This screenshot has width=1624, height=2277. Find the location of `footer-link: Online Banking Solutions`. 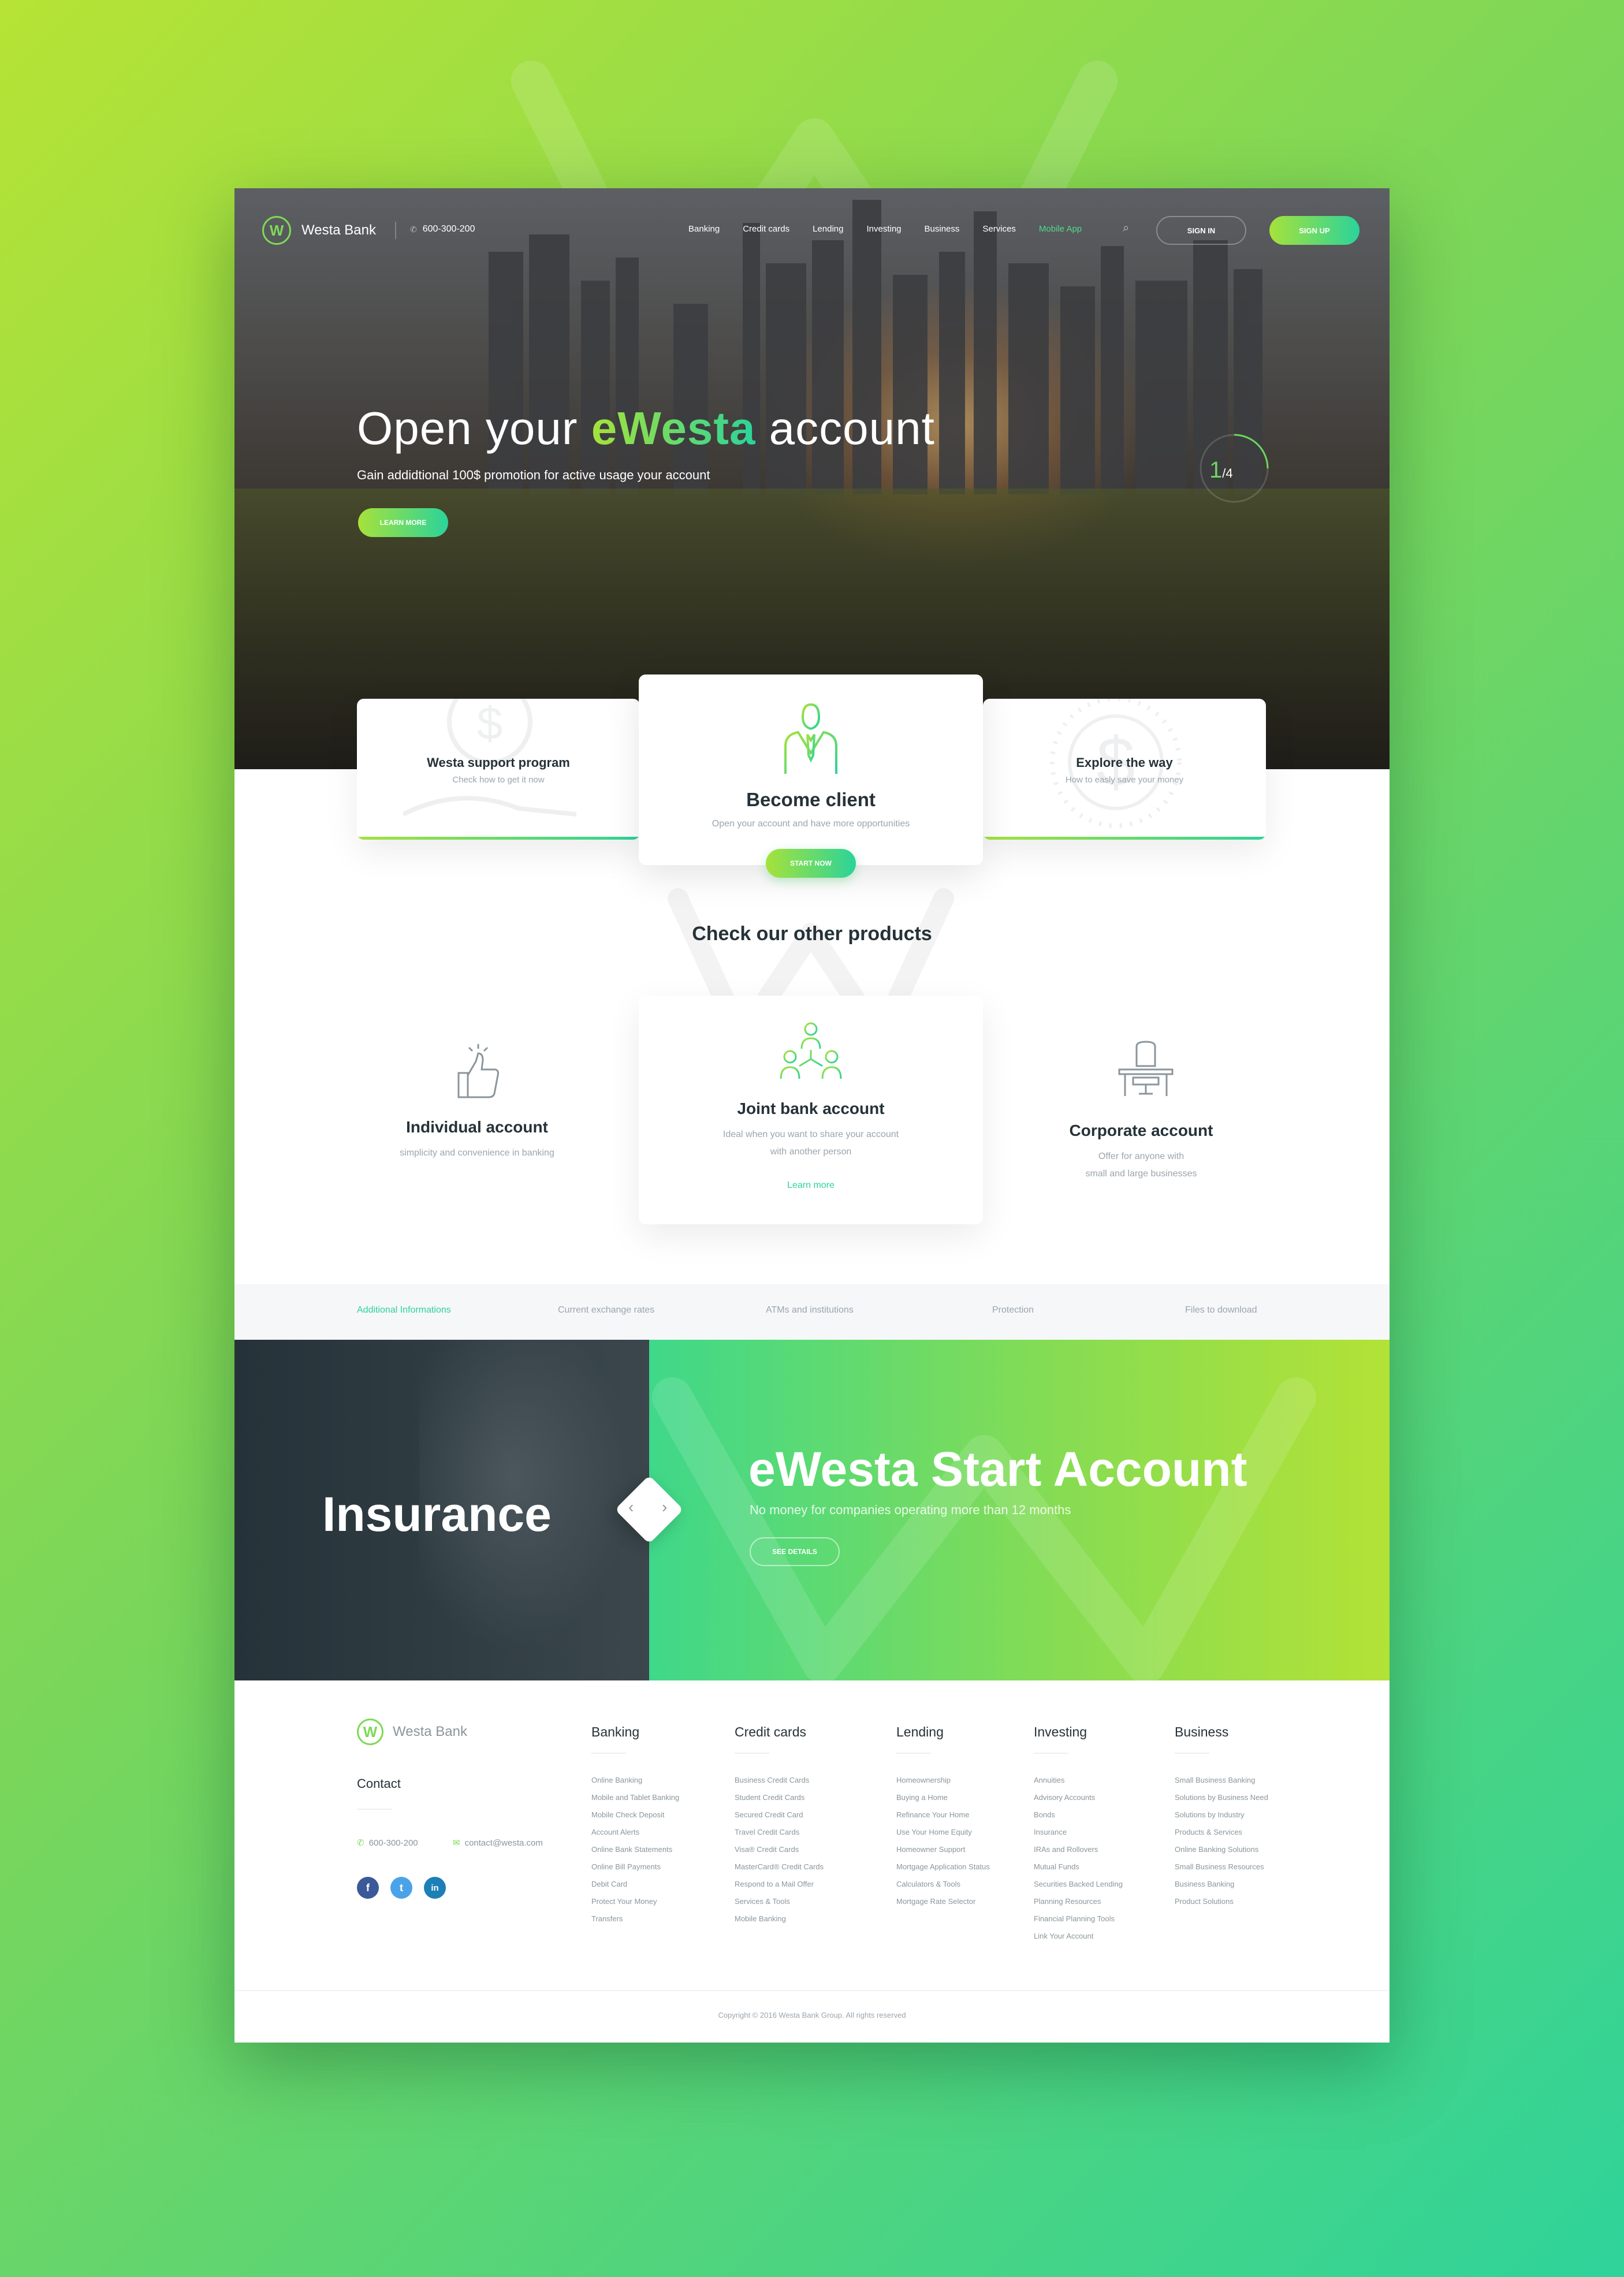

footer-link: Online Banking Solutions is located at coordinates (1221, 1853).